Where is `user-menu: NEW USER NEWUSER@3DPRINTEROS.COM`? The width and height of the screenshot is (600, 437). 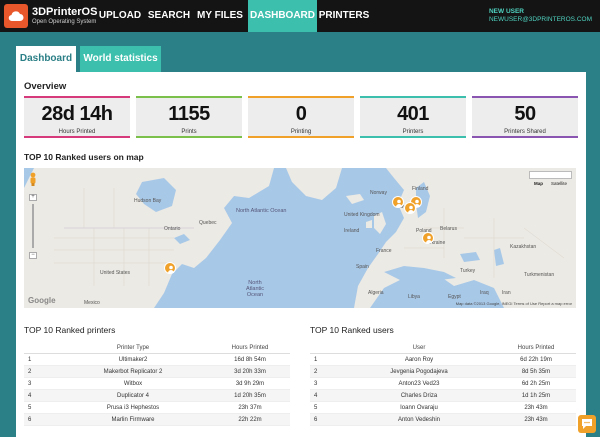 user-menu: NEW USER NEWUSER@3DPRINTEROS.COM is located at coordinates (540, 15).